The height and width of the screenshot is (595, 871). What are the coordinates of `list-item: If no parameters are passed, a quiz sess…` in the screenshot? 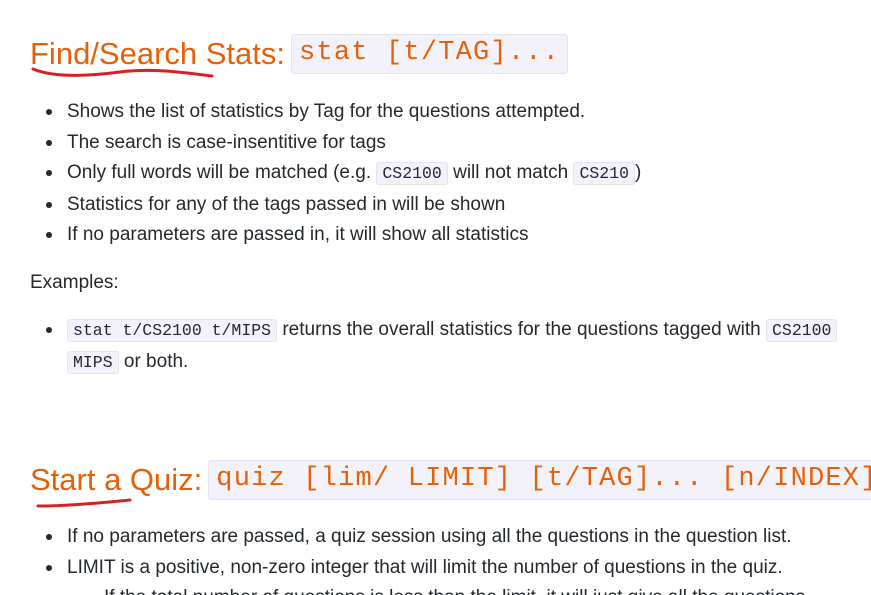 It's located at (425, 537).